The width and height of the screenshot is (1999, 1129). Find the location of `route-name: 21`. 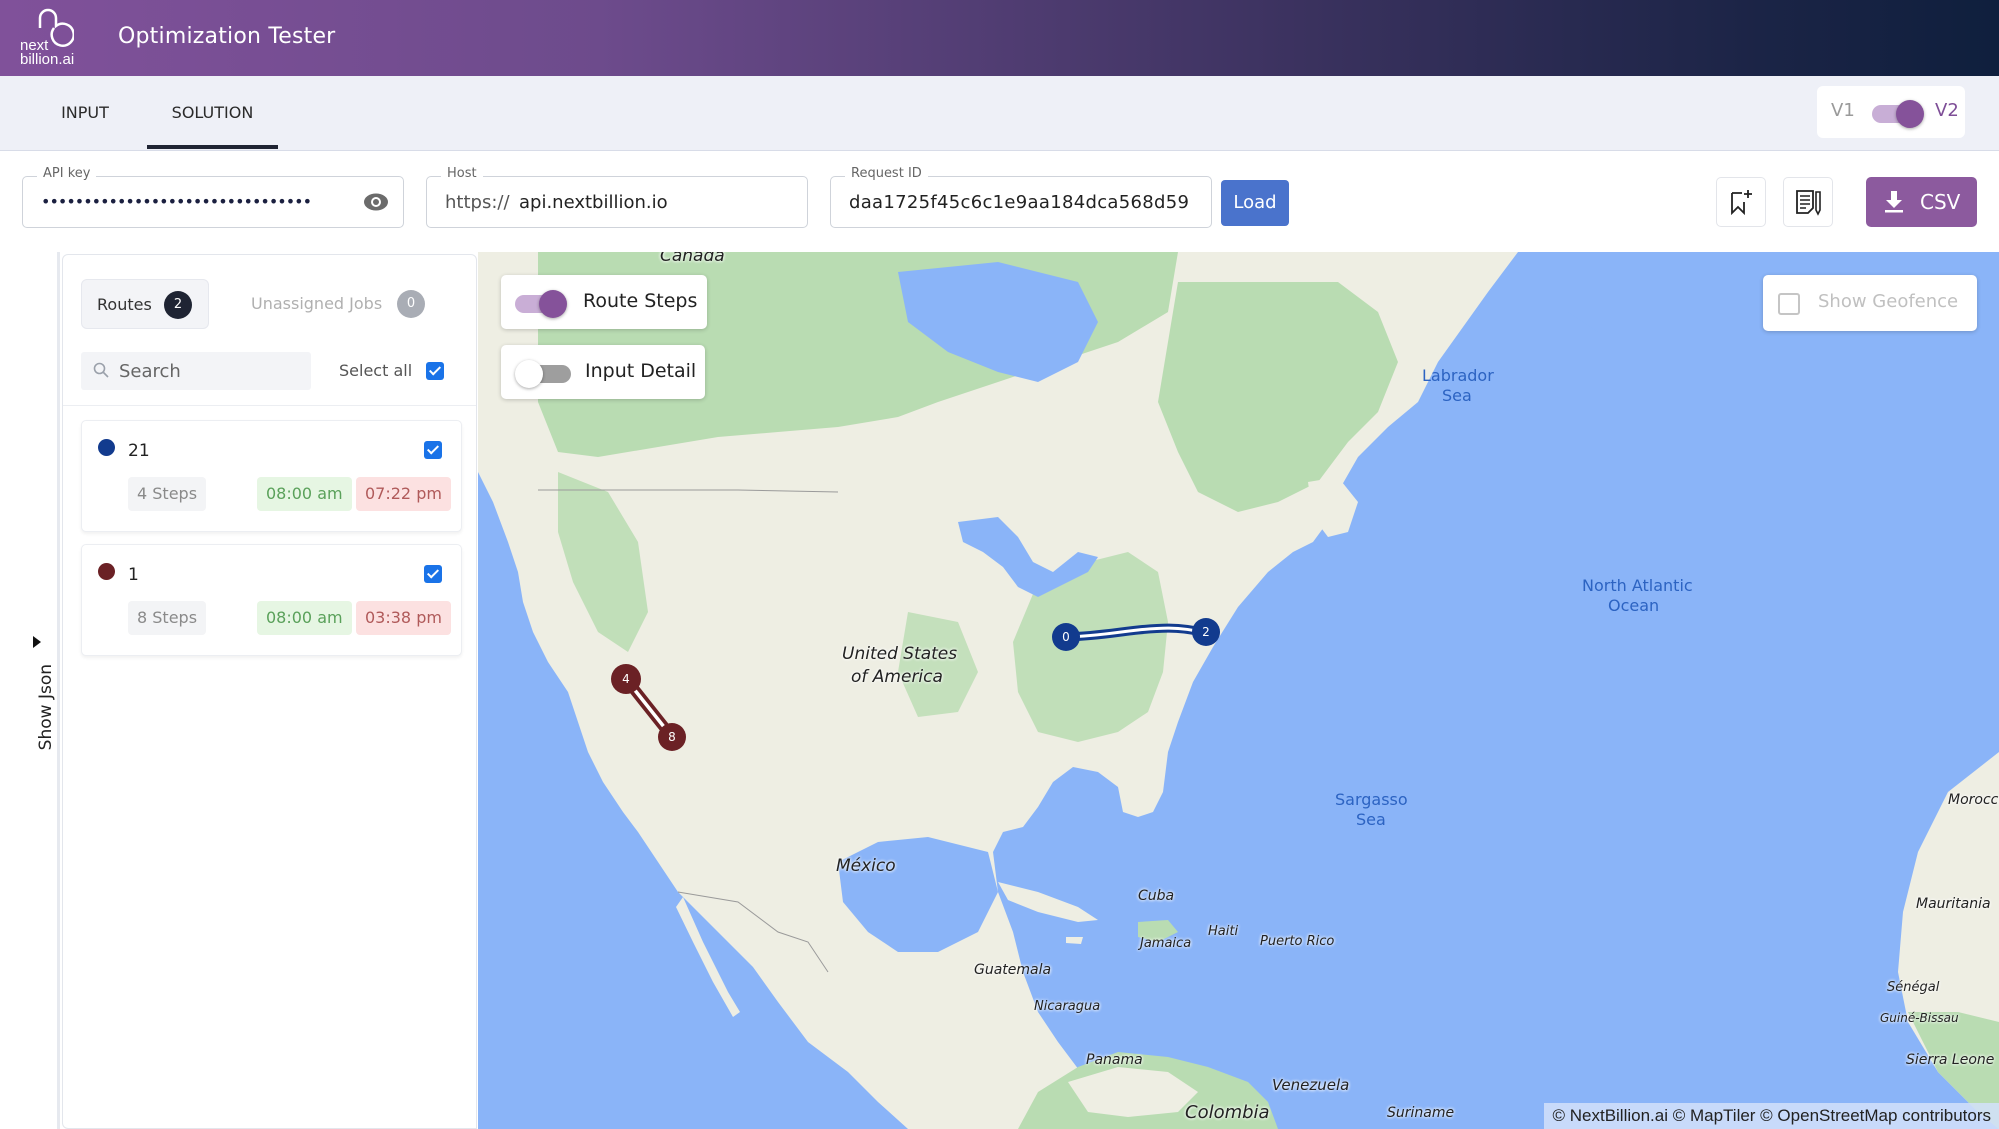

route-name: 21 is located at coordinates (139, 451).